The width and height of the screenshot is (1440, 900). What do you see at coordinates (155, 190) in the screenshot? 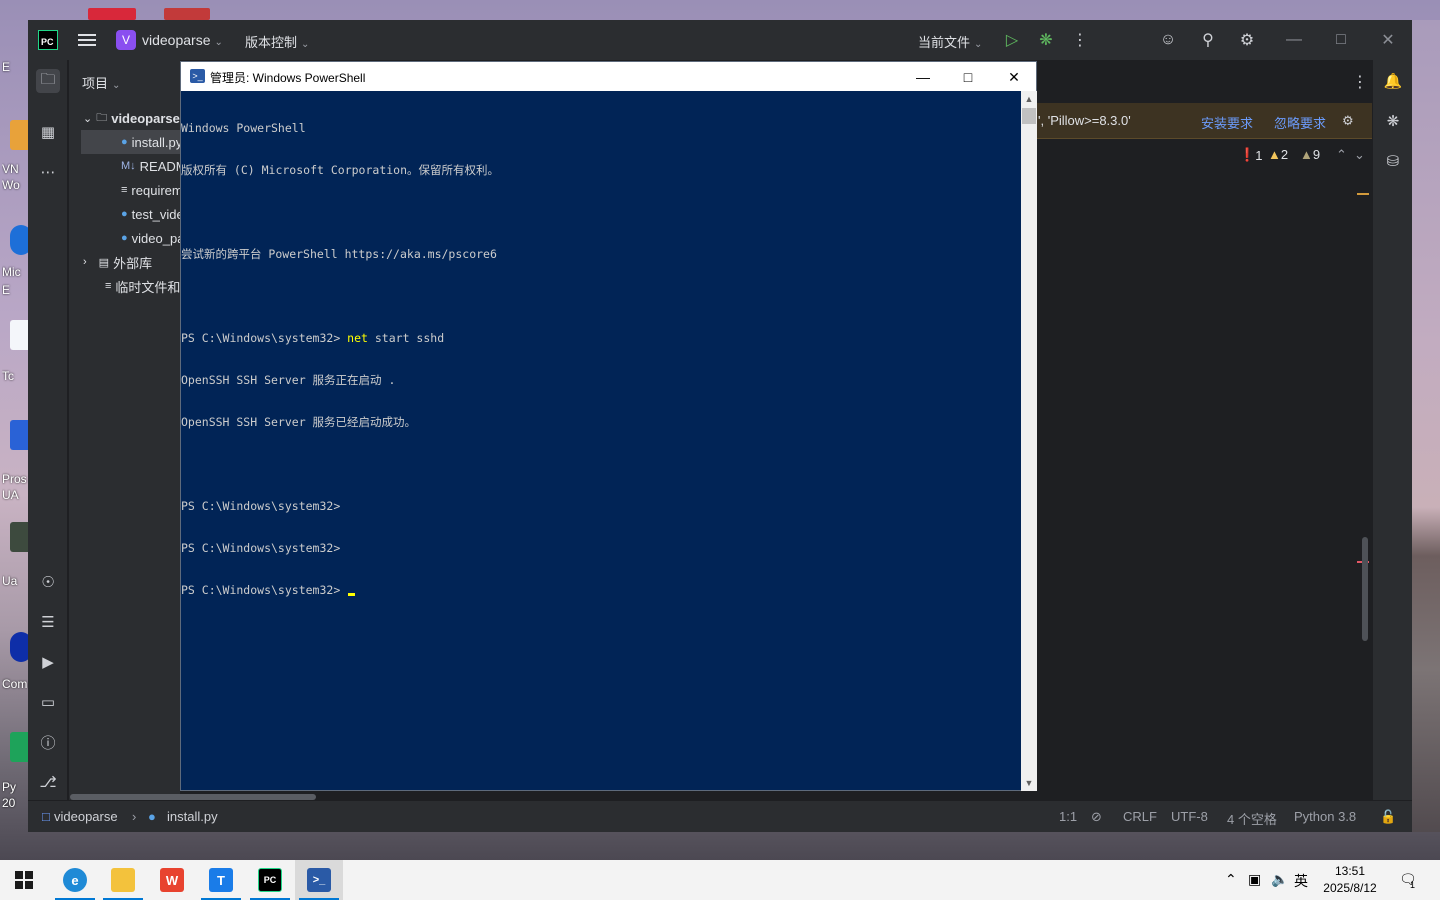
I see `tree-item-label: requirements.txt` at bounding box center [155, 190].